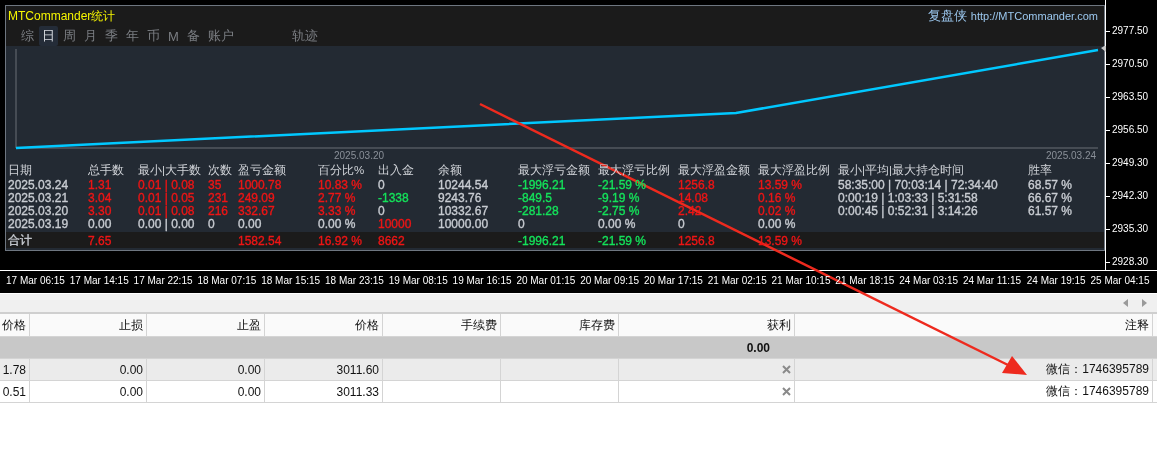 Image resolution: width=1157 pixels, height=450 pixels. I want to click on time-label: 17 Mar 06:15, so click(36, 280).